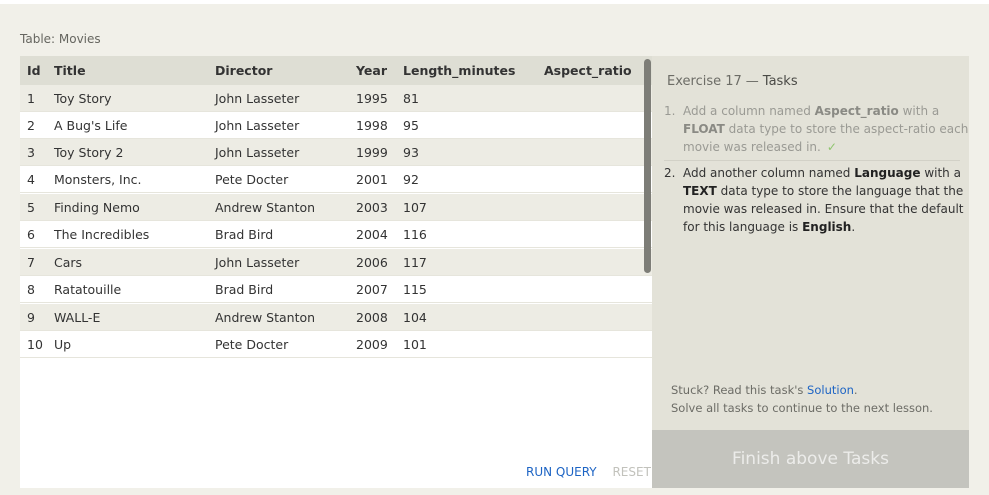  Describe the element at coordinates (91, 125) in the screenshot. I see `cell-title: A Bug's Life` at that location.